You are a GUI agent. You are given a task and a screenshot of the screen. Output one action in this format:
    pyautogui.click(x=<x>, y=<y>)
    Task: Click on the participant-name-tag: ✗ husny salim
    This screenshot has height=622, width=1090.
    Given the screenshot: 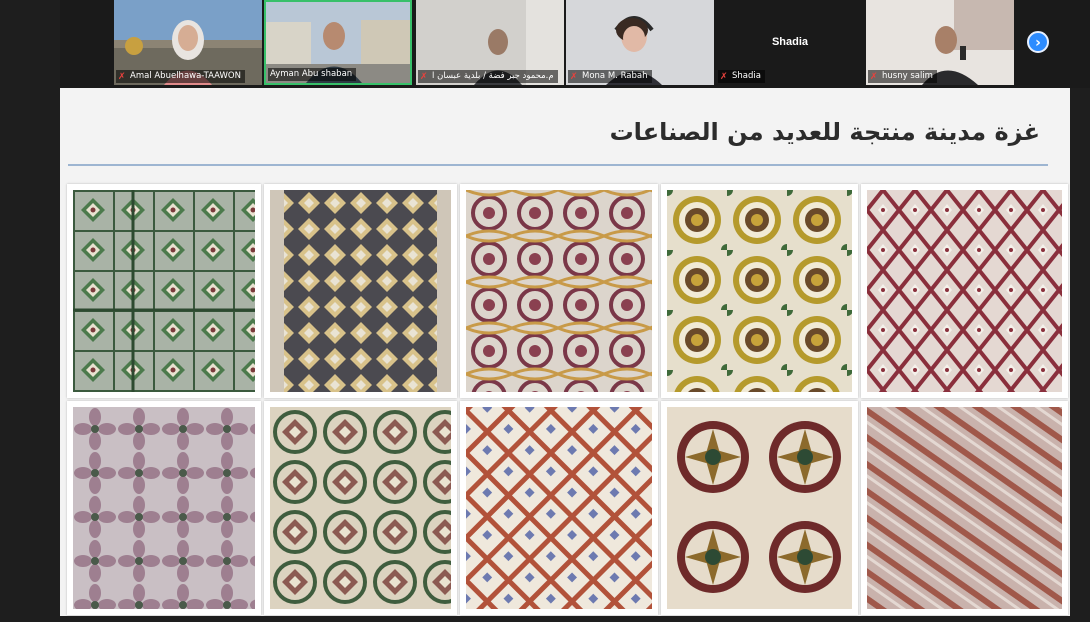 What is the action you would take?
    pyautogui.click(x=902, y=76)
    